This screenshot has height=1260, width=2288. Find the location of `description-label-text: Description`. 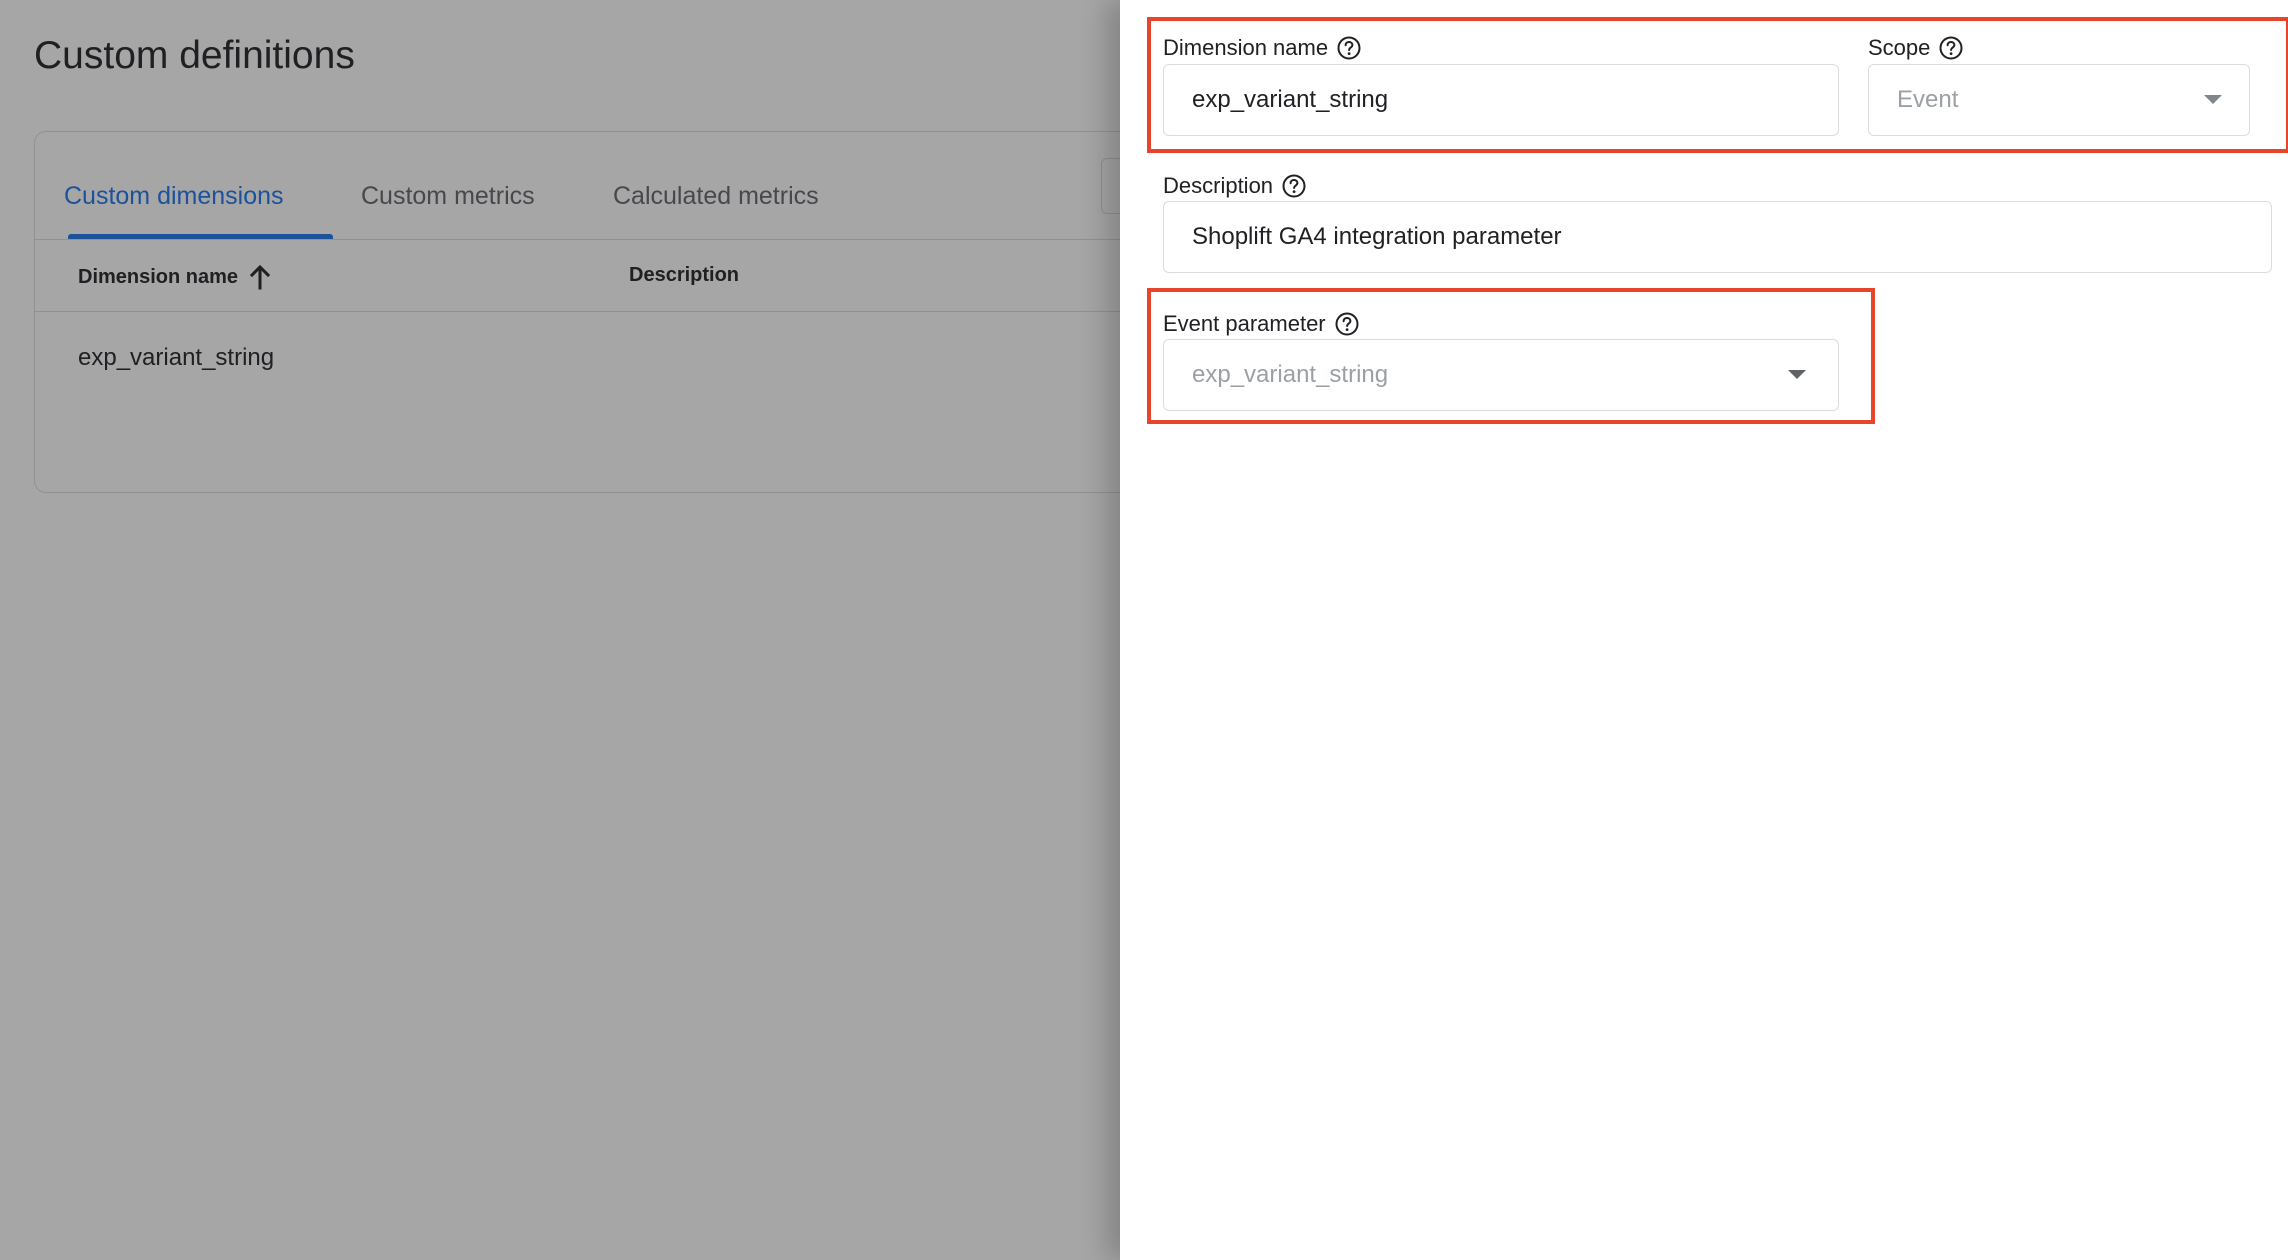

description-label-text: Description is located at coordinates (1218, 185).